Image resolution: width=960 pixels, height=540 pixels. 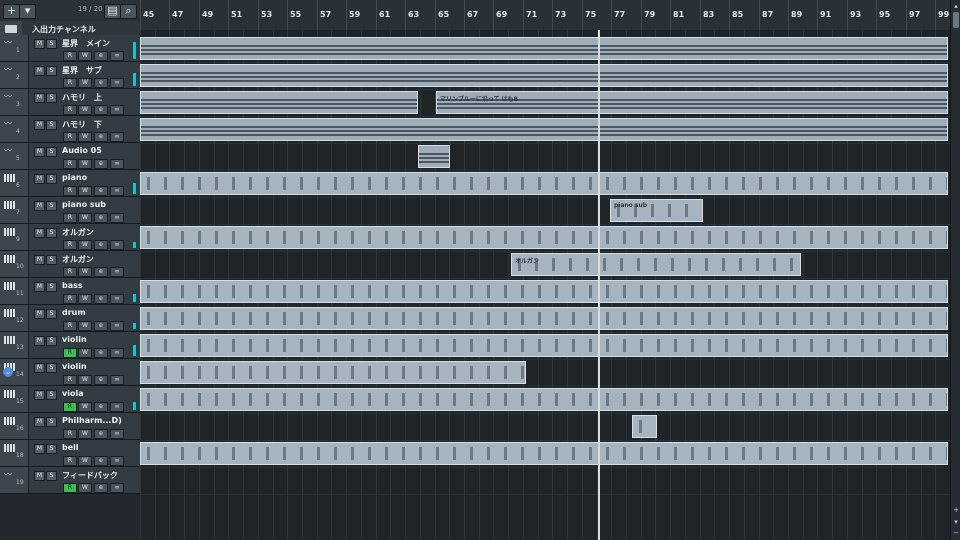 What do you see at coordinates (112, 11) in the screenshot?
I see `track-list-view-icon: ▤` at bounding box center [112, 11].